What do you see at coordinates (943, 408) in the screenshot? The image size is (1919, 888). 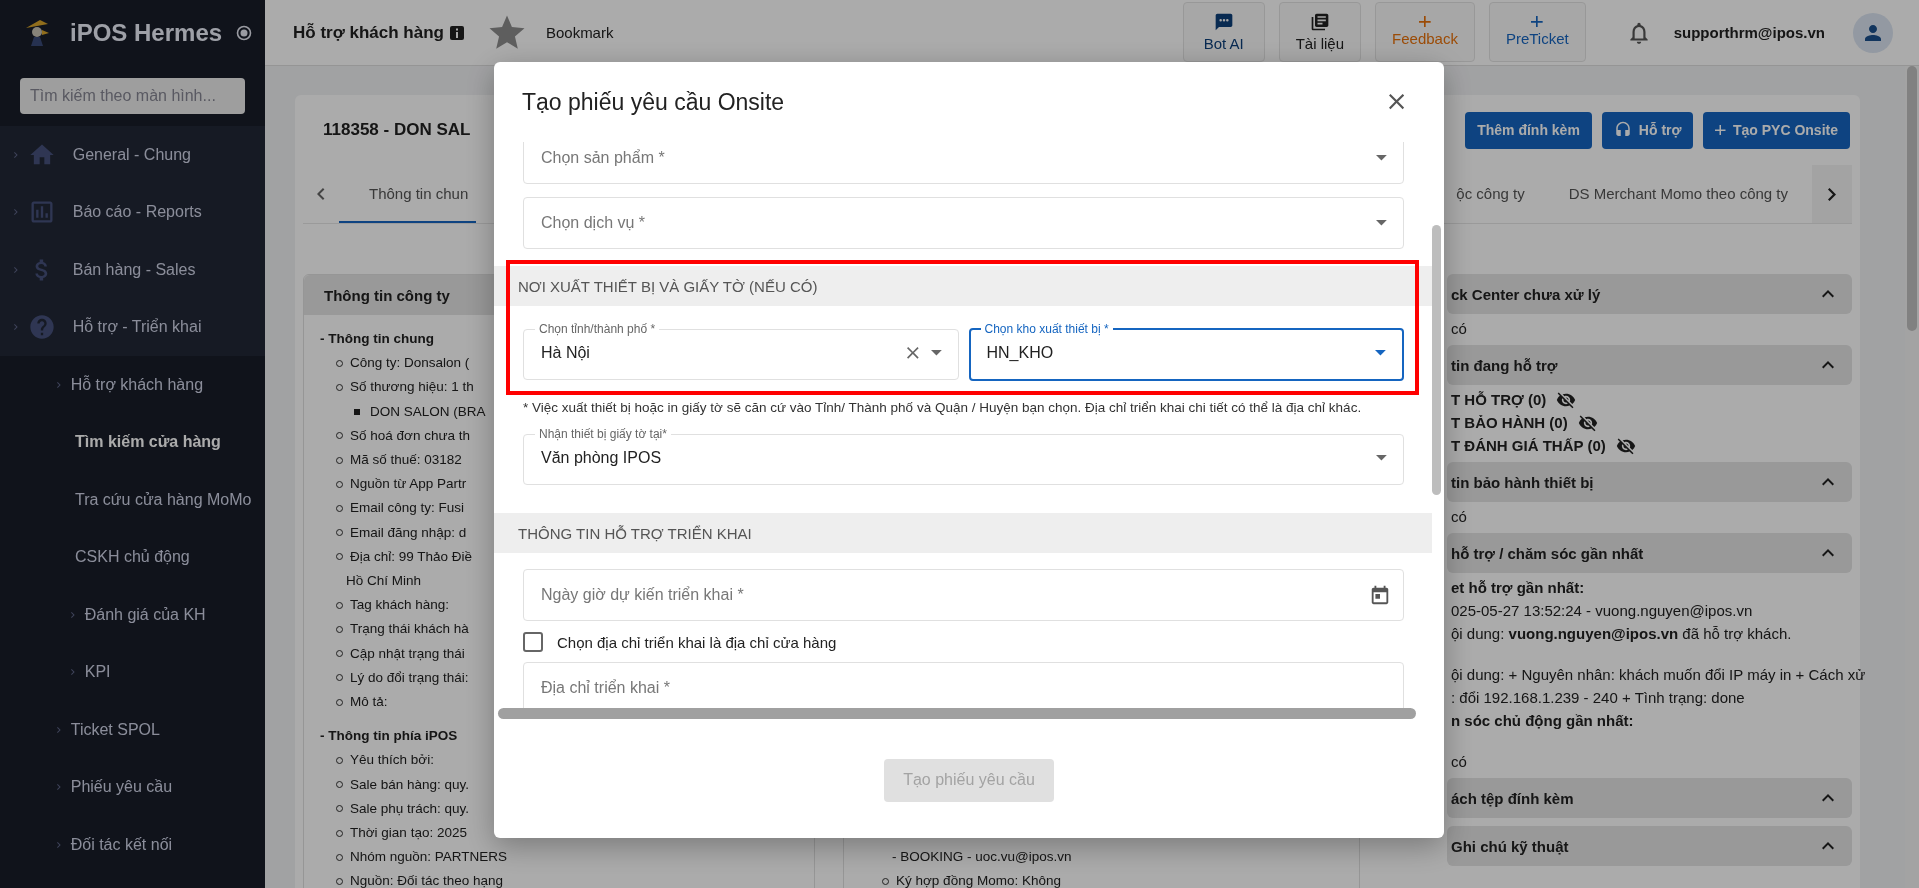 I see `helper-text: * Việc xuất thiết bị hoặc in giấy tờ sẽ căn cứ vào Tỉnh/ Thành phố và Quận / Huyện bạn chọn. Địa chỉ triển khai chi tiết có thể là địa chỉ khác.` at bounding box center [943, 408].